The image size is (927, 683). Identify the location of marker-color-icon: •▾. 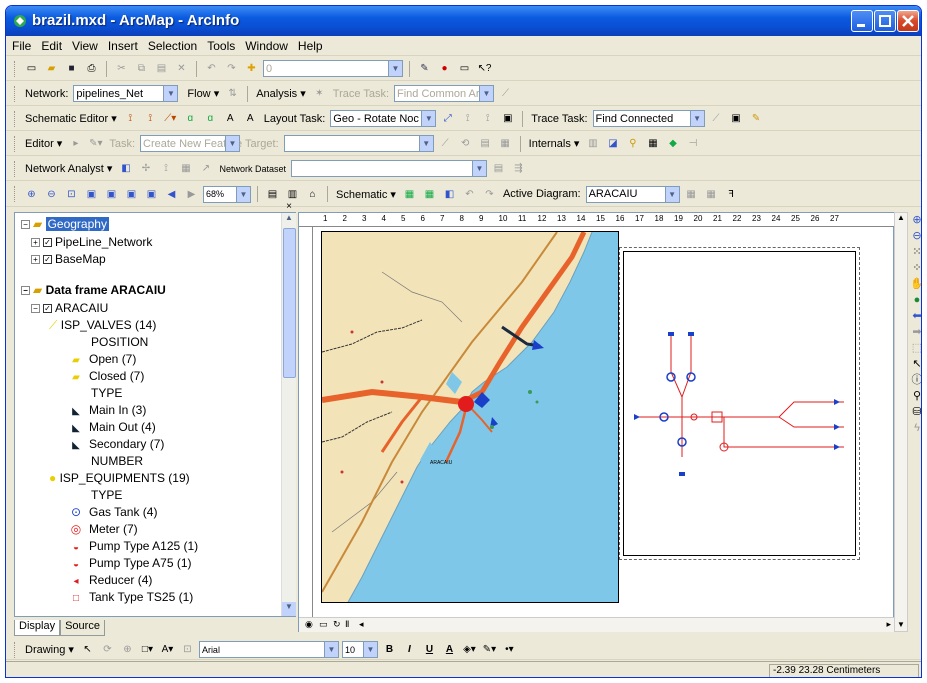
(509, 650).